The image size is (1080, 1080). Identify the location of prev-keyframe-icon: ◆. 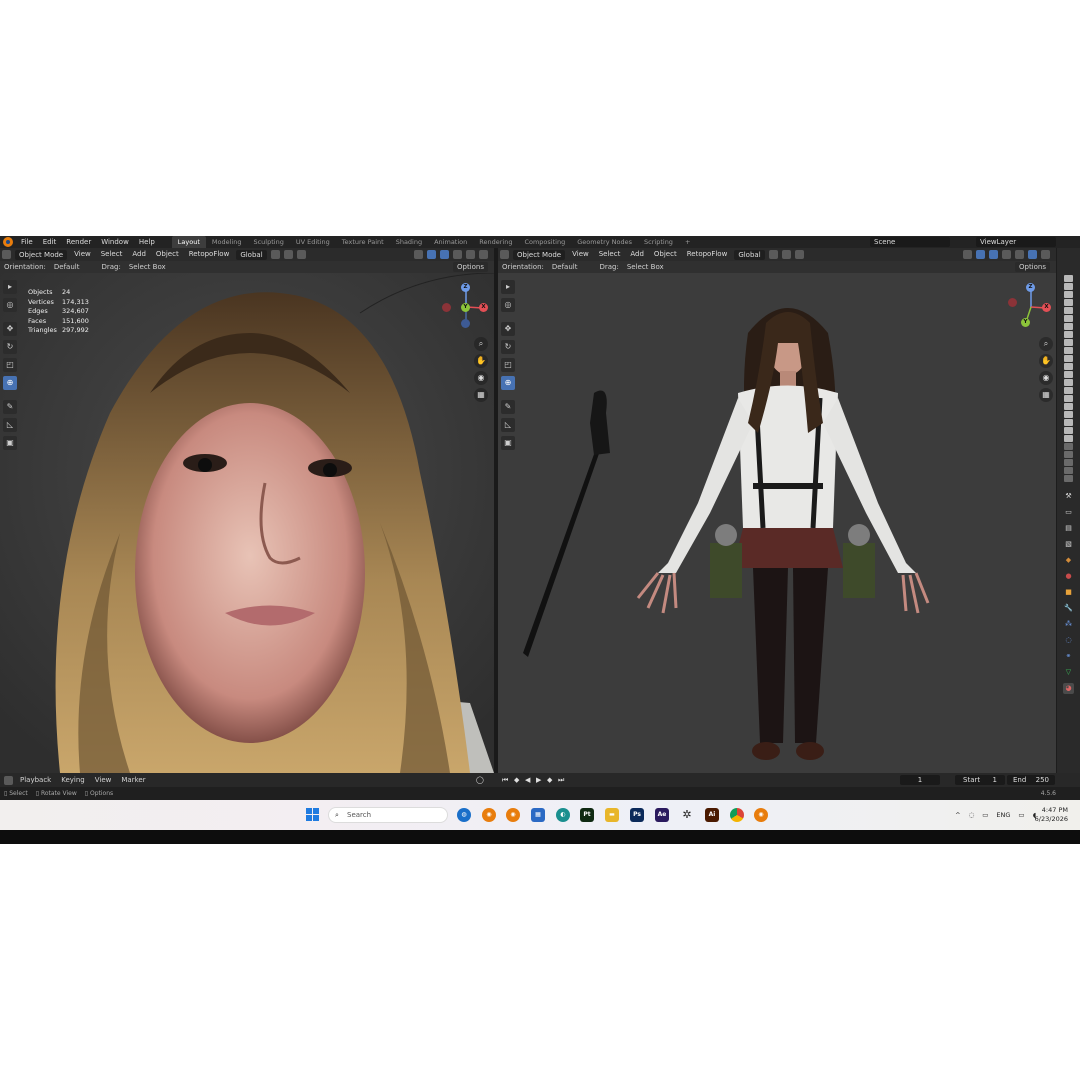
(516, 780).